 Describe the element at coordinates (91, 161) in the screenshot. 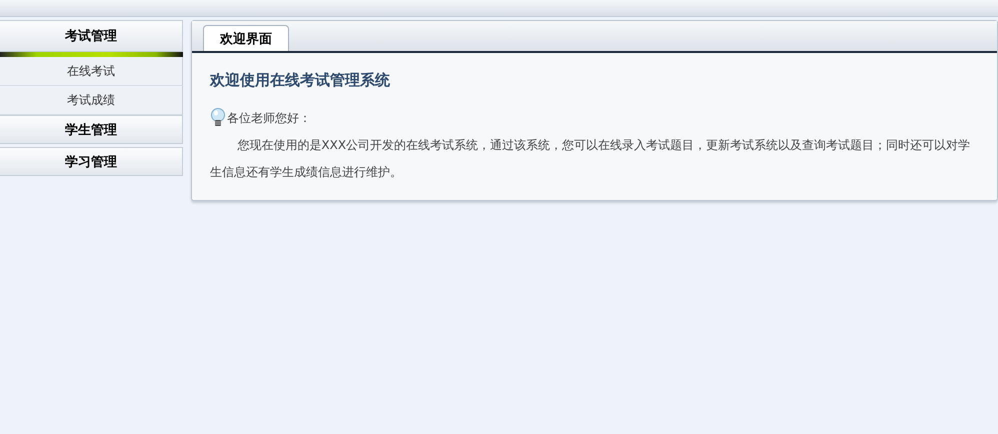

I see `menu-group-header: 学习管理` at that location.